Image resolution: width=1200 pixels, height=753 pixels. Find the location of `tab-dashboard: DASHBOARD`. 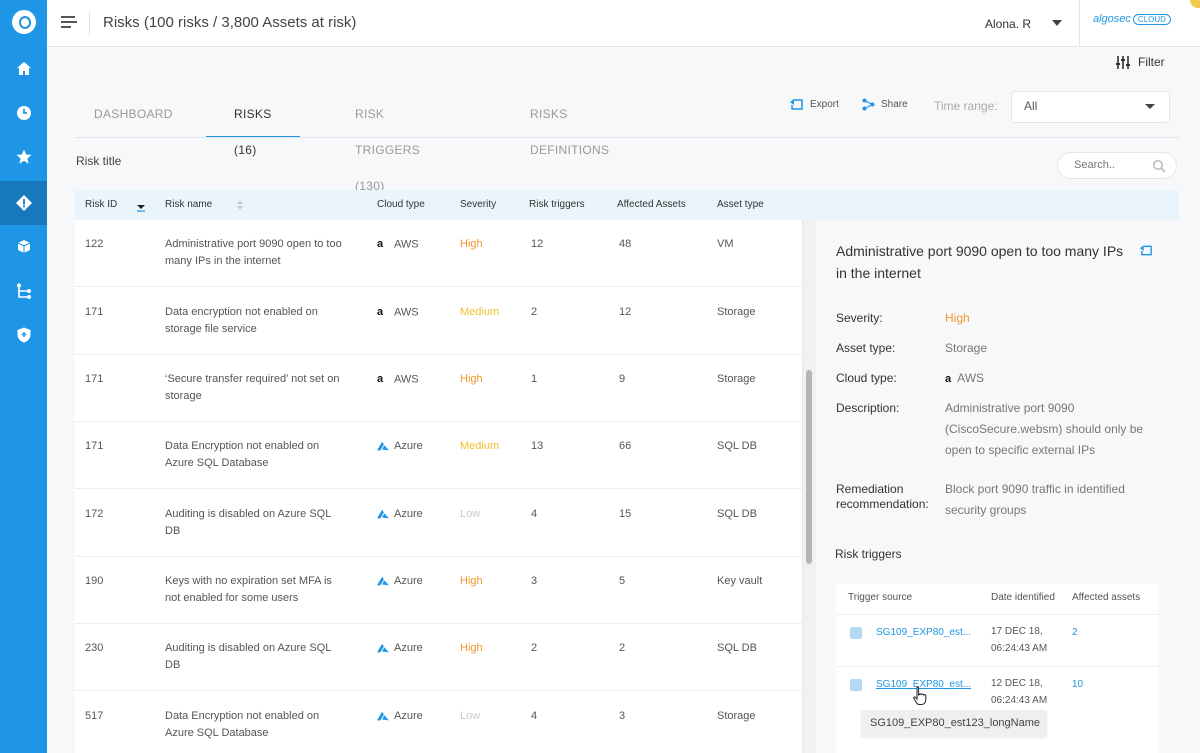

tab-dashboard: DASHBOARD is located at coordinates (133, 117).